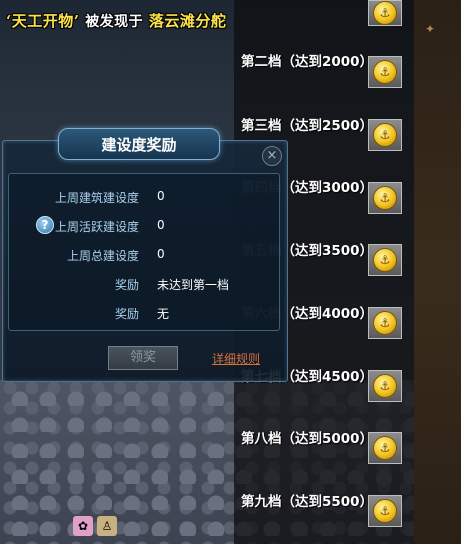 This screenshot has width=461, height=544. What do you see at coordinates (161, 225) in the screenshot?
I see `row-value-active: 0` at bounding box center [161, 225].